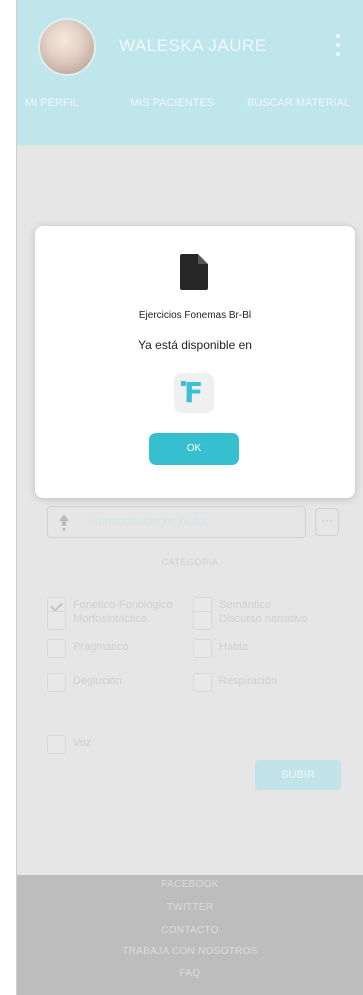  I want to click on document-icon, so click(194, 272).